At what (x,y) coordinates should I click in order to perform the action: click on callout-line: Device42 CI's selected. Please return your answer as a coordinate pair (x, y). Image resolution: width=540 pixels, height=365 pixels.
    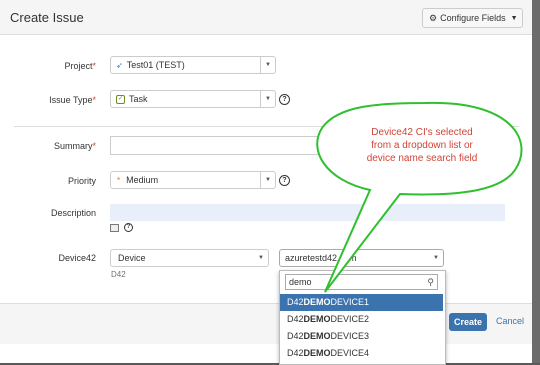
    Looking at the image, I should click on (422, 132).